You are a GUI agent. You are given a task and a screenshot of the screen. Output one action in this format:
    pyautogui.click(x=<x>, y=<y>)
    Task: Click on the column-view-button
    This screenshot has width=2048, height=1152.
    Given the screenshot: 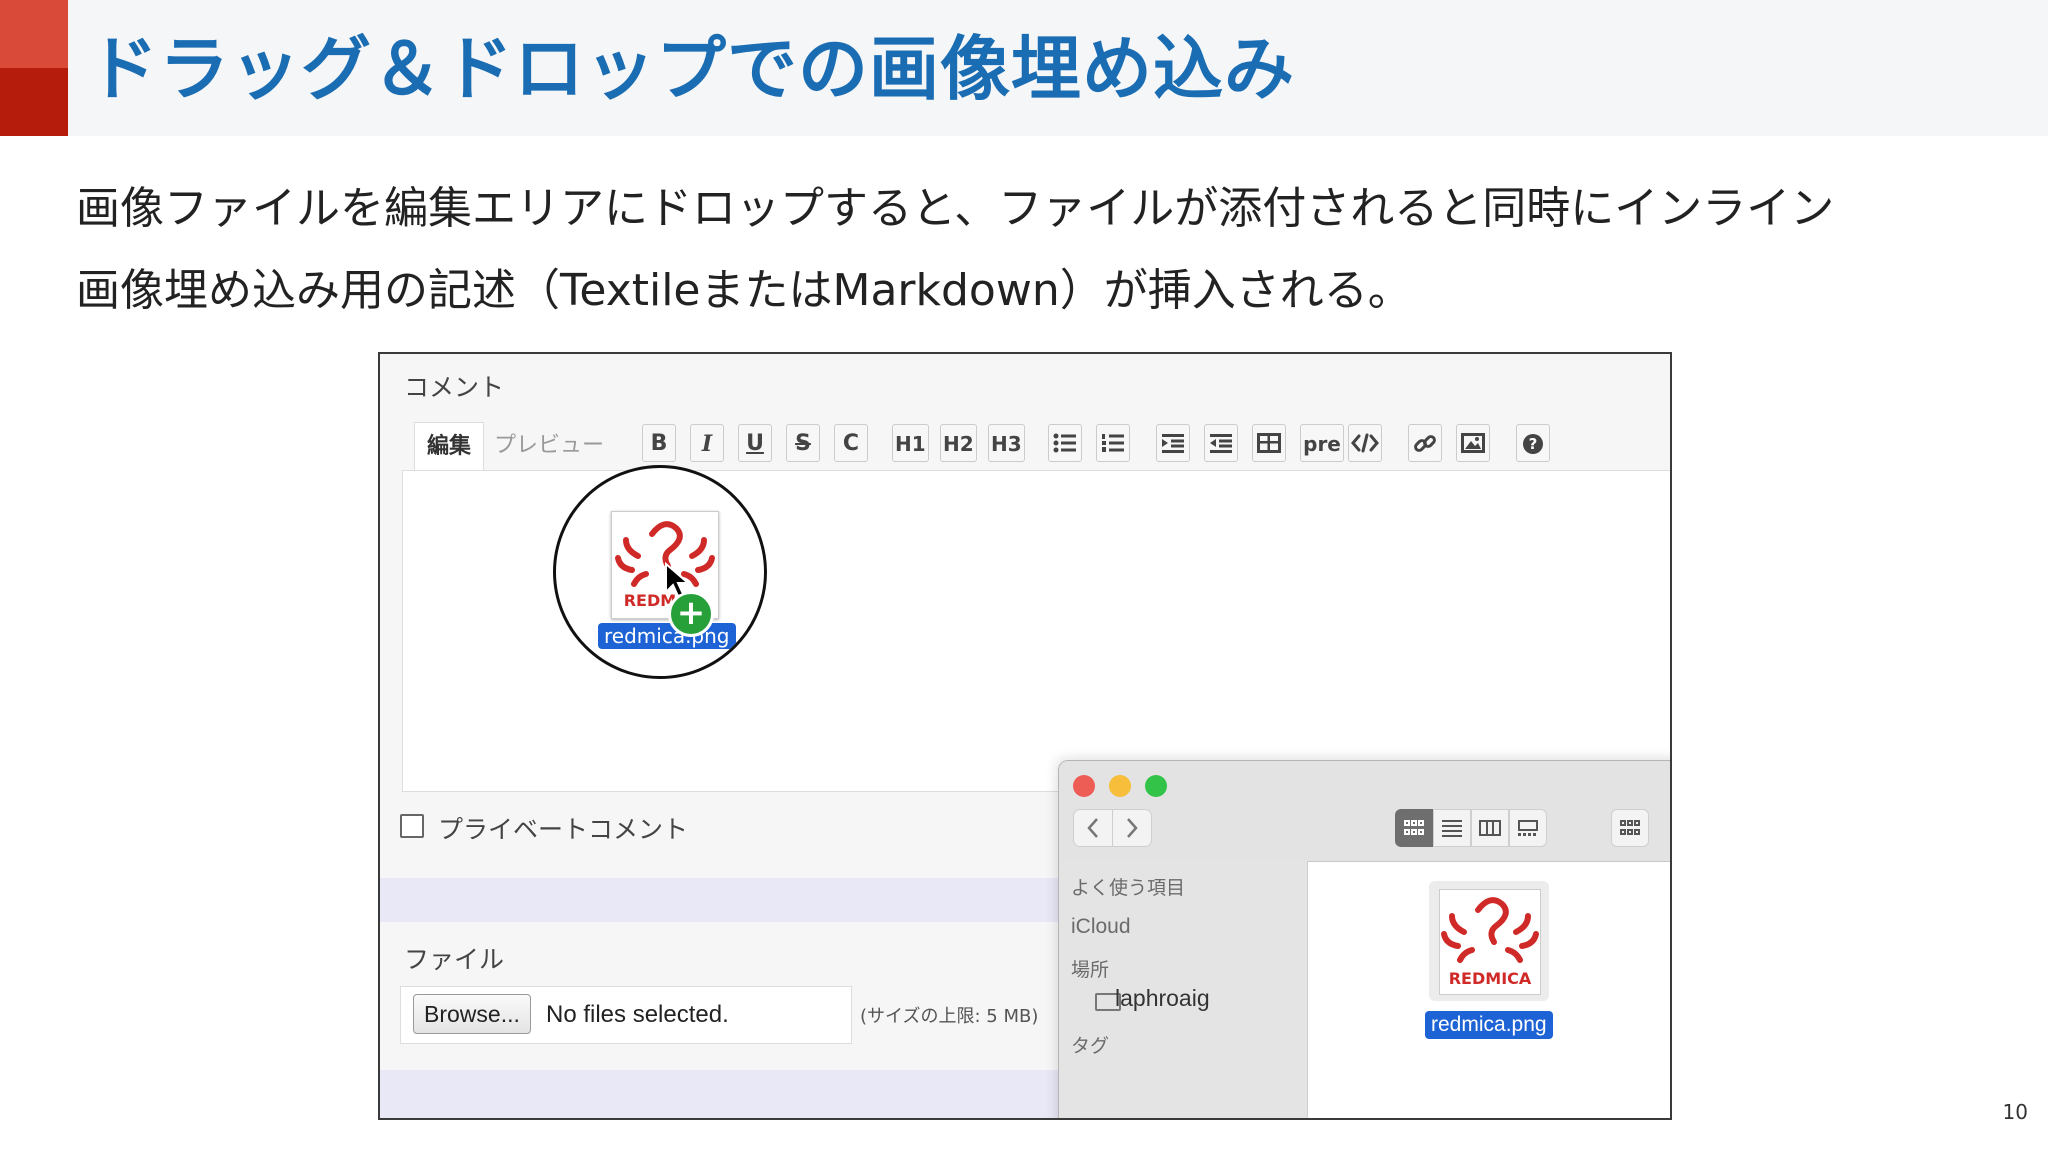 What is the action you would take?
    pyautogui.click(x=1490, y=828)
    